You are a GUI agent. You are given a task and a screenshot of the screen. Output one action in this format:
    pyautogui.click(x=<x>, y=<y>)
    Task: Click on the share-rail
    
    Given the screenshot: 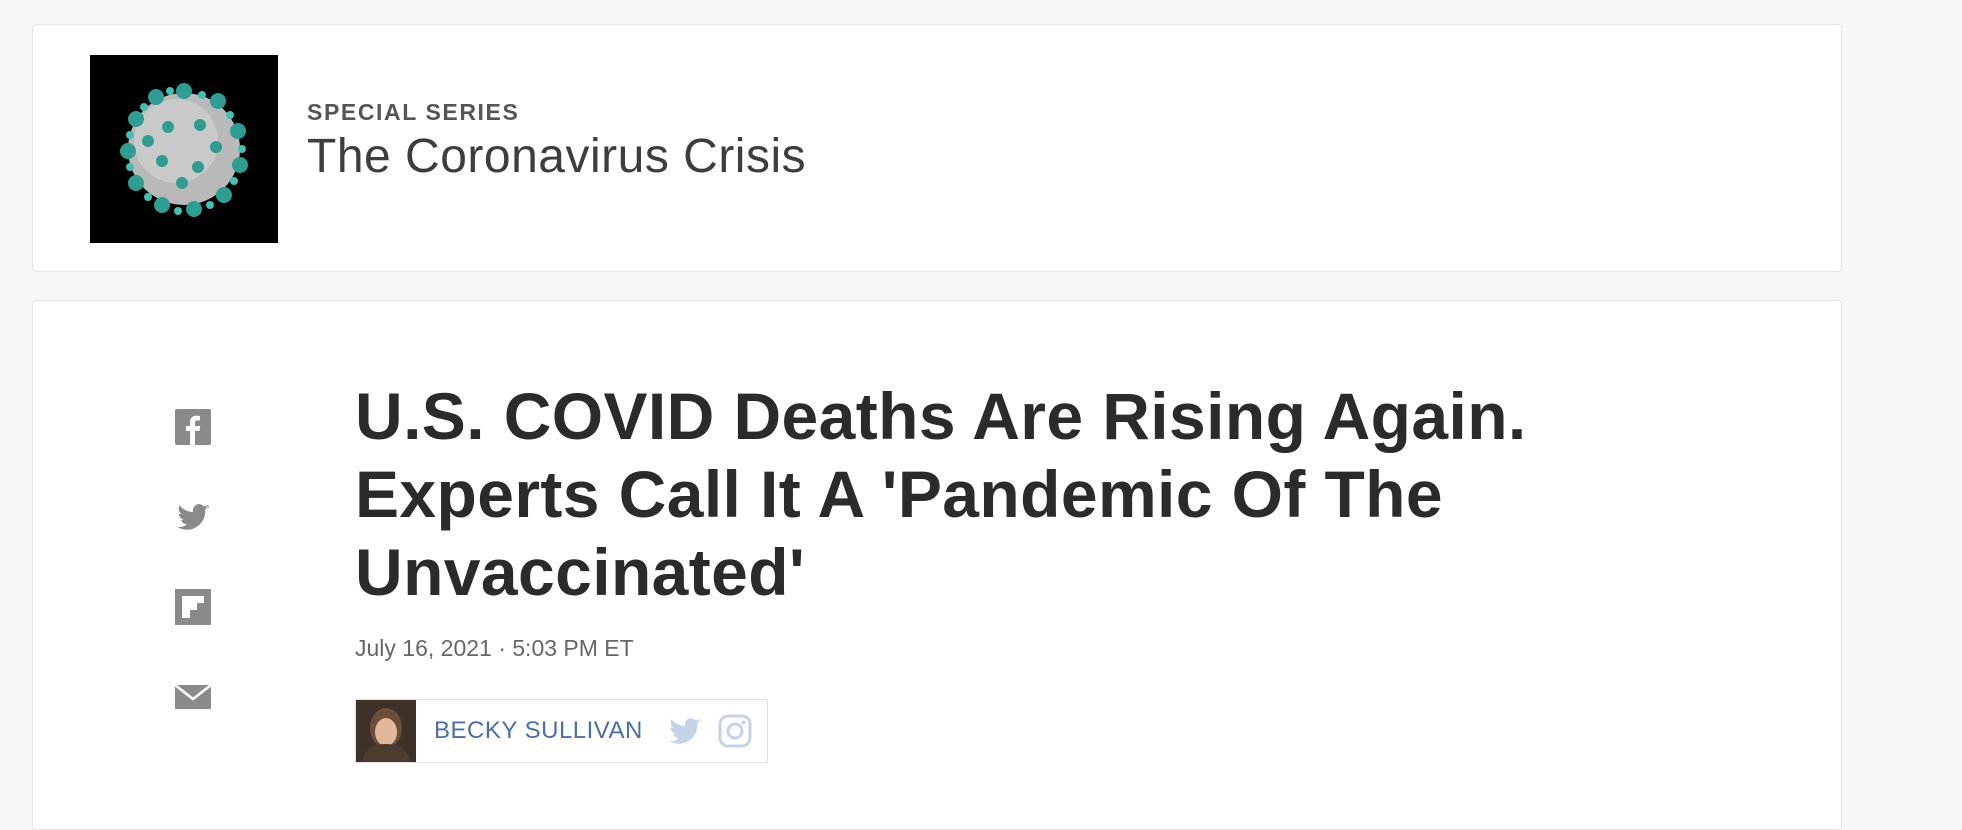 What is the action you would take?
    pyautogui.click(x=201, y=589)
    